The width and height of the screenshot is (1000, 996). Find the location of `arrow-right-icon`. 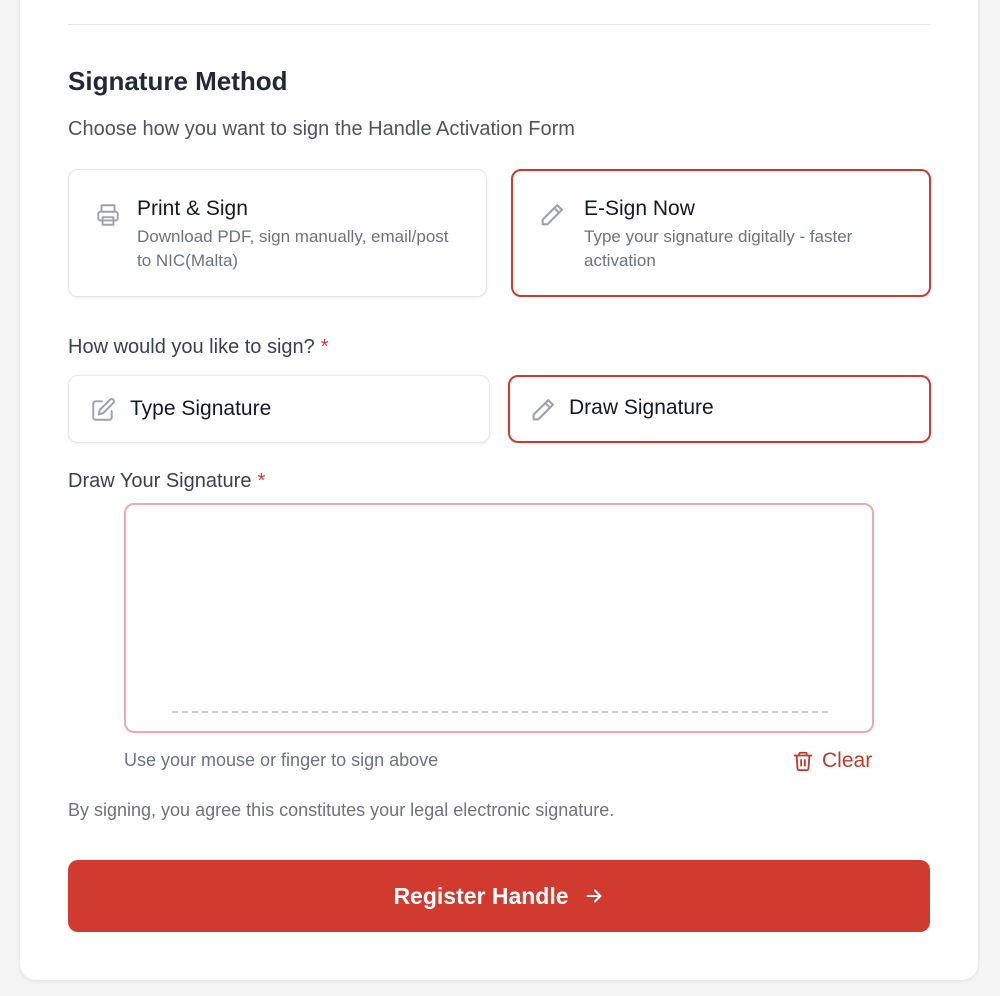

arrow-right-icon is located at coordinates (594, 896).